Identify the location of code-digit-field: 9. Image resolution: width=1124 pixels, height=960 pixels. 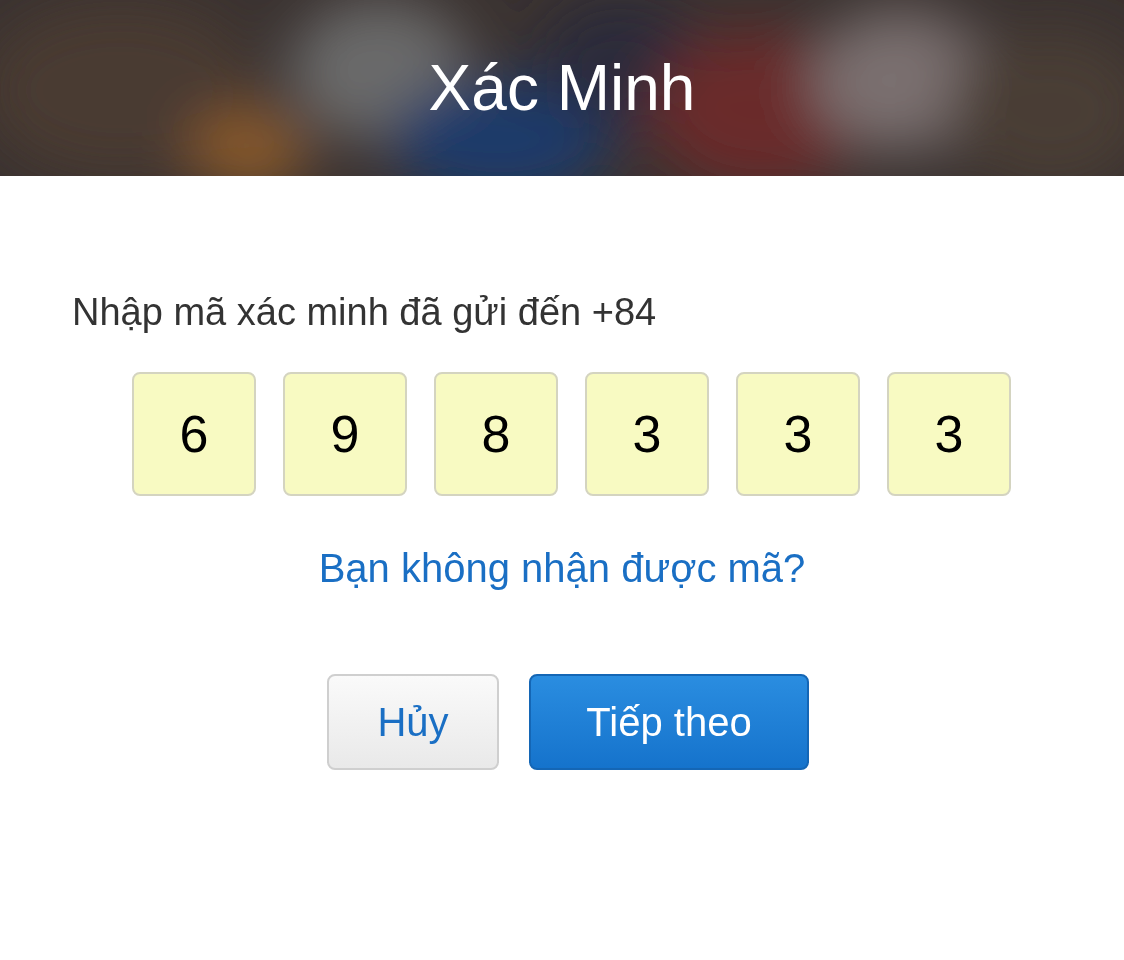
(345, 434).